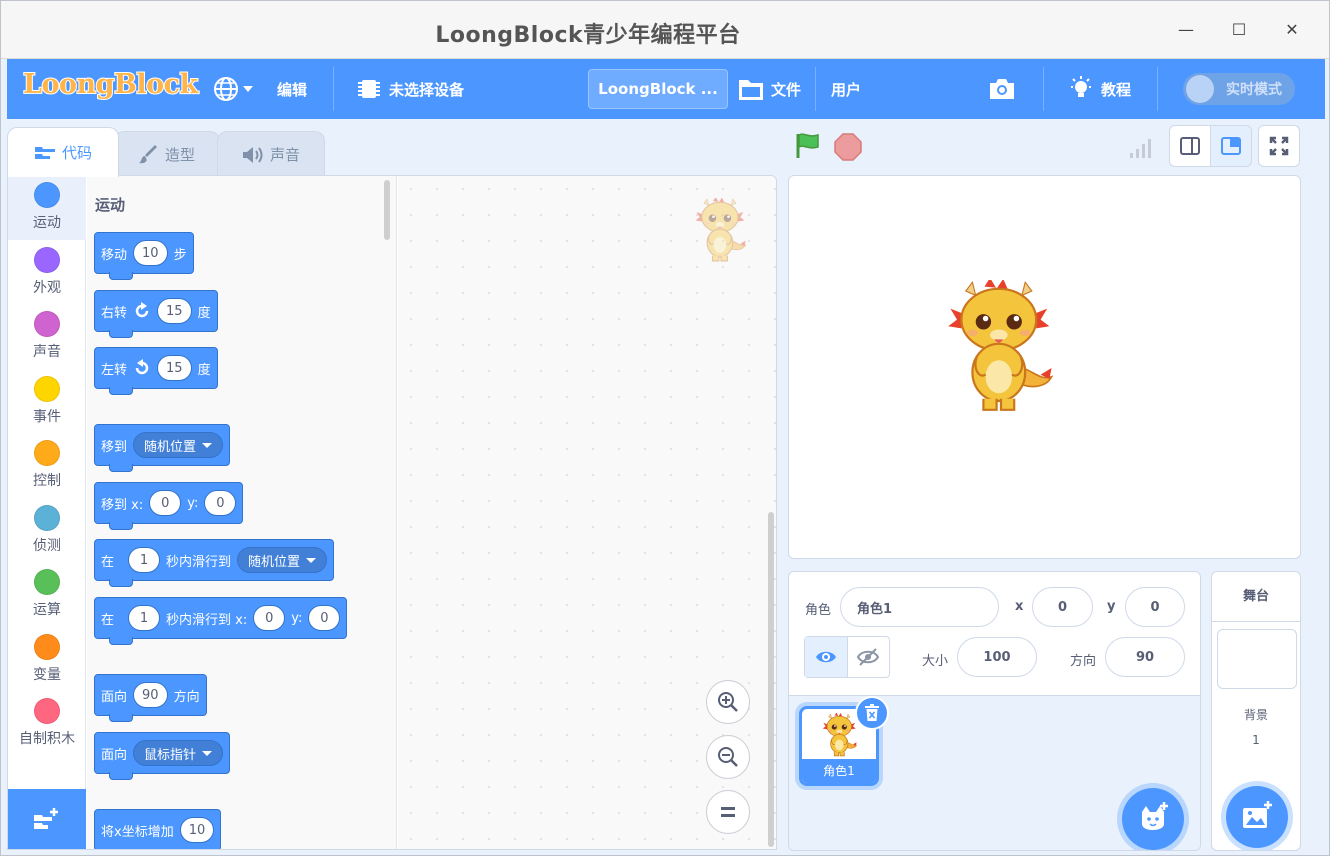 This screenshot has height=856, width=1330. What do you see at coordinates (771, 679) in the screenshot?
I see `workspace-scrollbar` at bounding box center [771, 679].